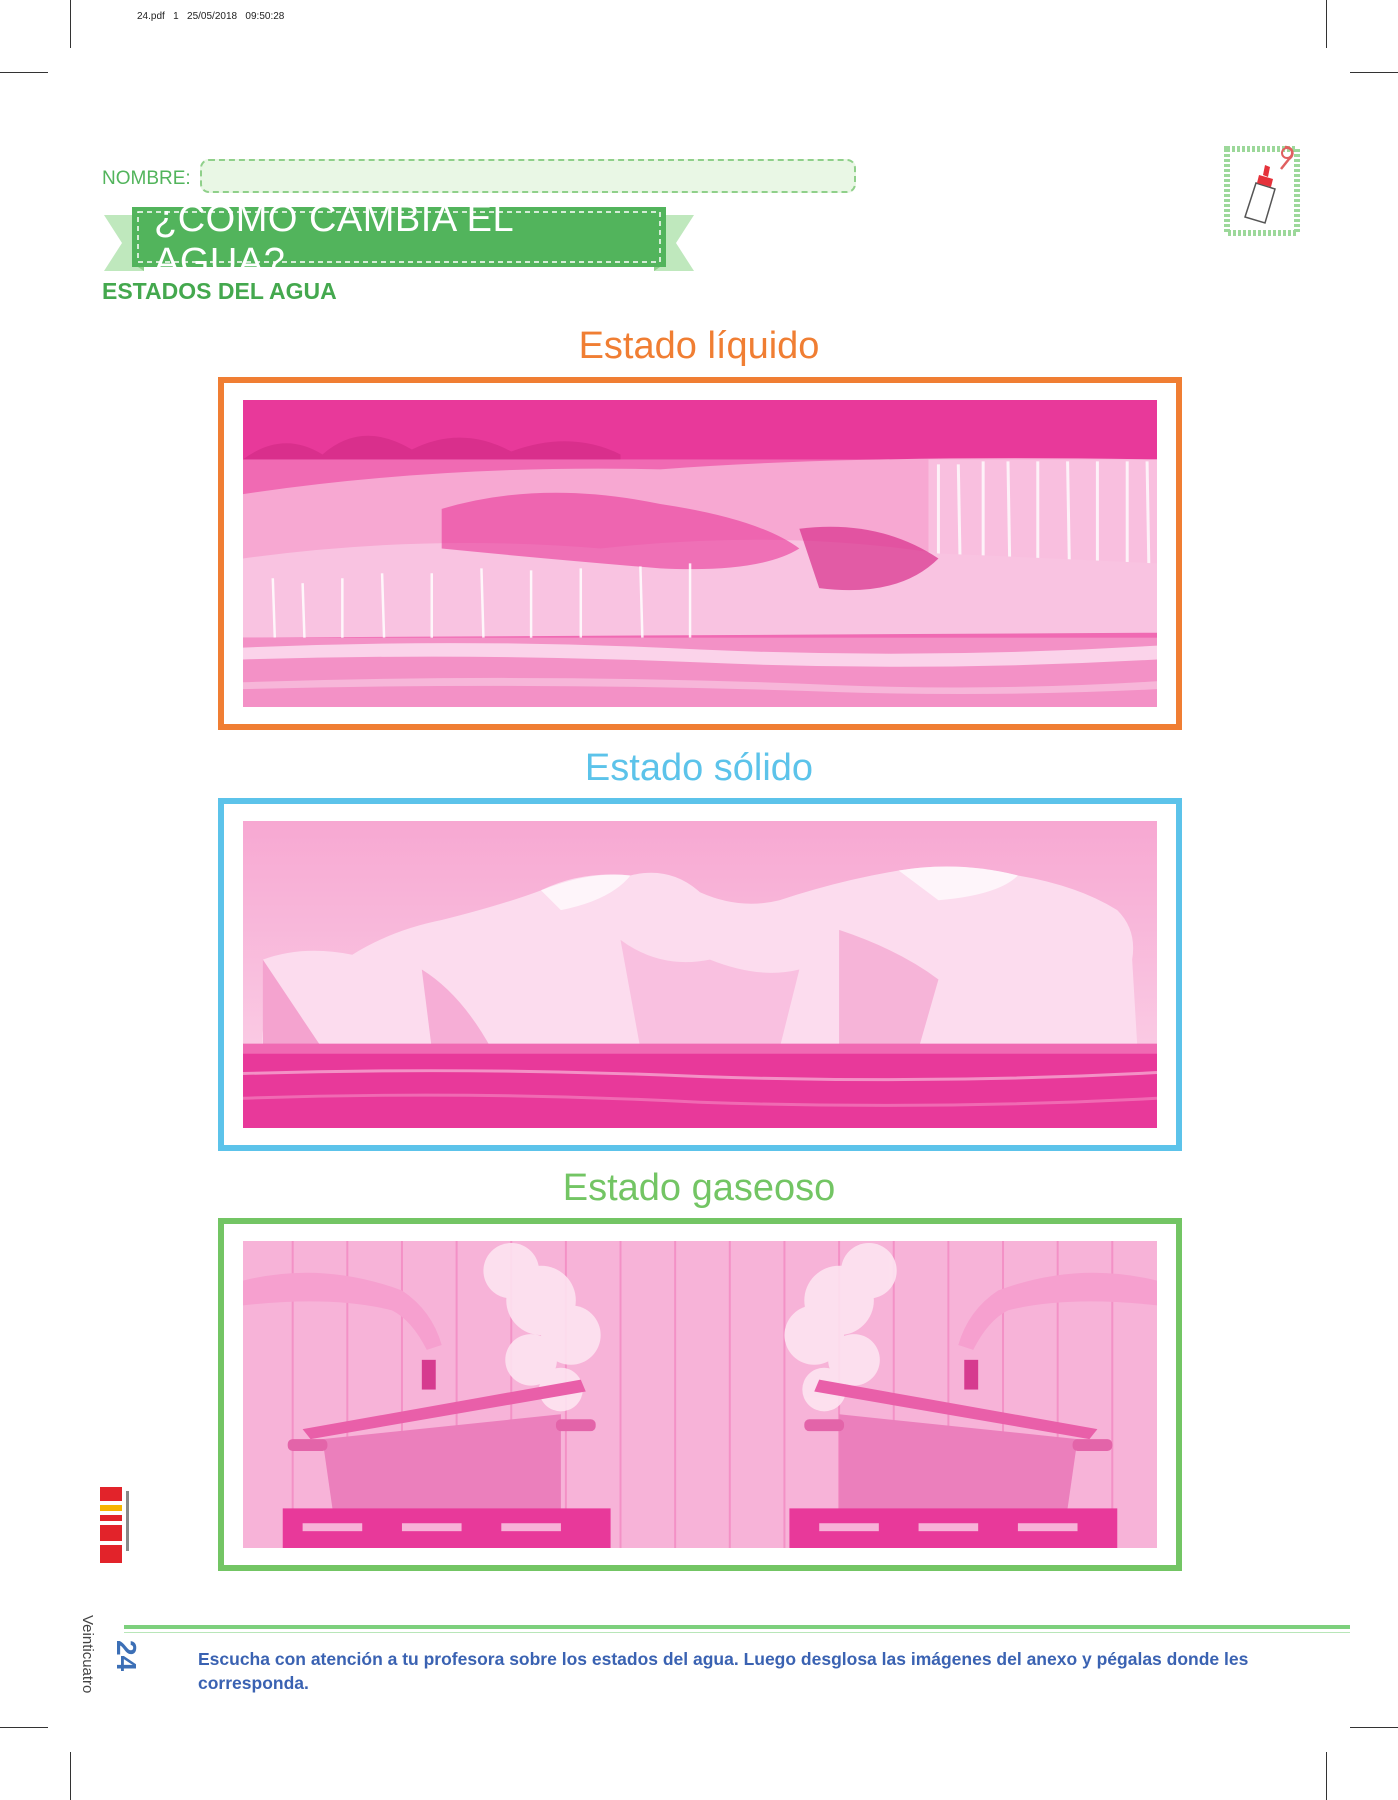  What do you see at coordinates (699, 346) in the screenshot?
I see `section-title-liquid: Estado líquido` at bounding box center [699, 346].